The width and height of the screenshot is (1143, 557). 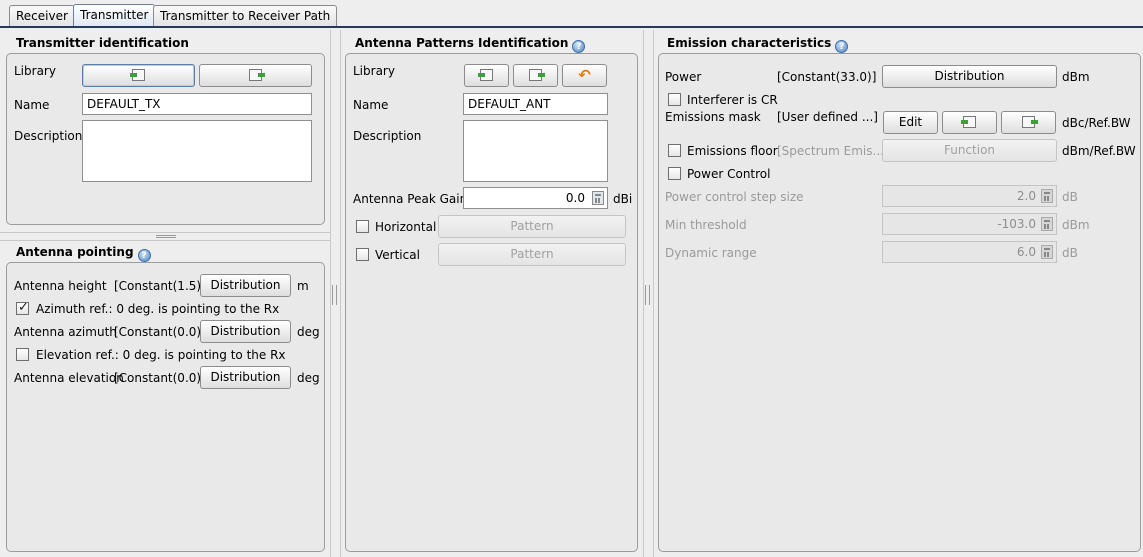 I want to click on min-threshold-field: -103.0, so click(x=969, y=224).